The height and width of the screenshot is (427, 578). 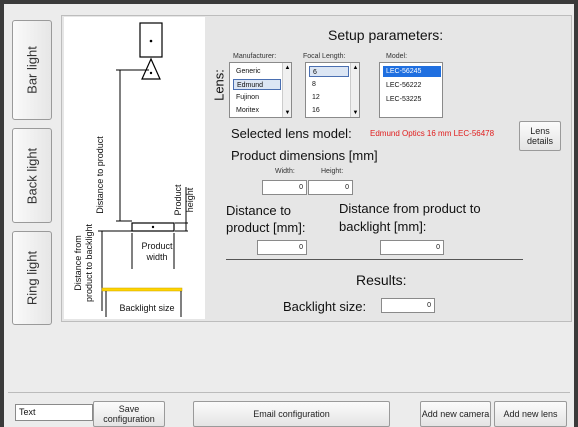 I want to click on lens-details-label-line2: details, so click(x=539, y=141).